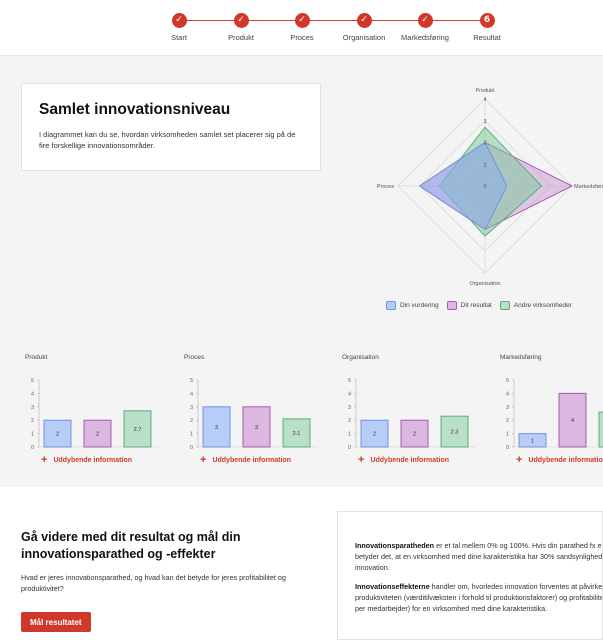  I want to click on chart-title: Proces, so click(194, 357).